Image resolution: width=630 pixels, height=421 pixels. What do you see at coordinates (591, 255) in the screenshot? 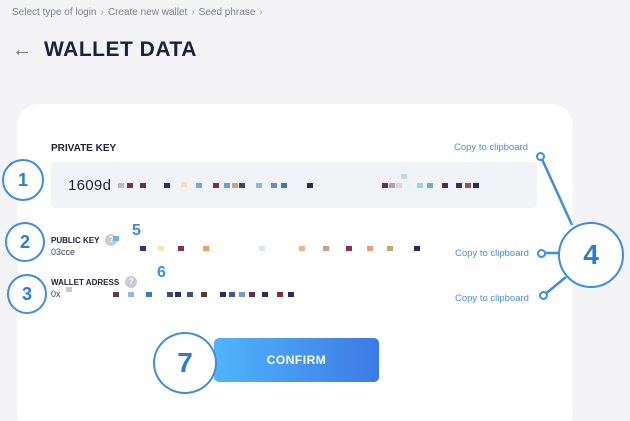
I see `marker-4: 4` at bounding box center [591, 255].